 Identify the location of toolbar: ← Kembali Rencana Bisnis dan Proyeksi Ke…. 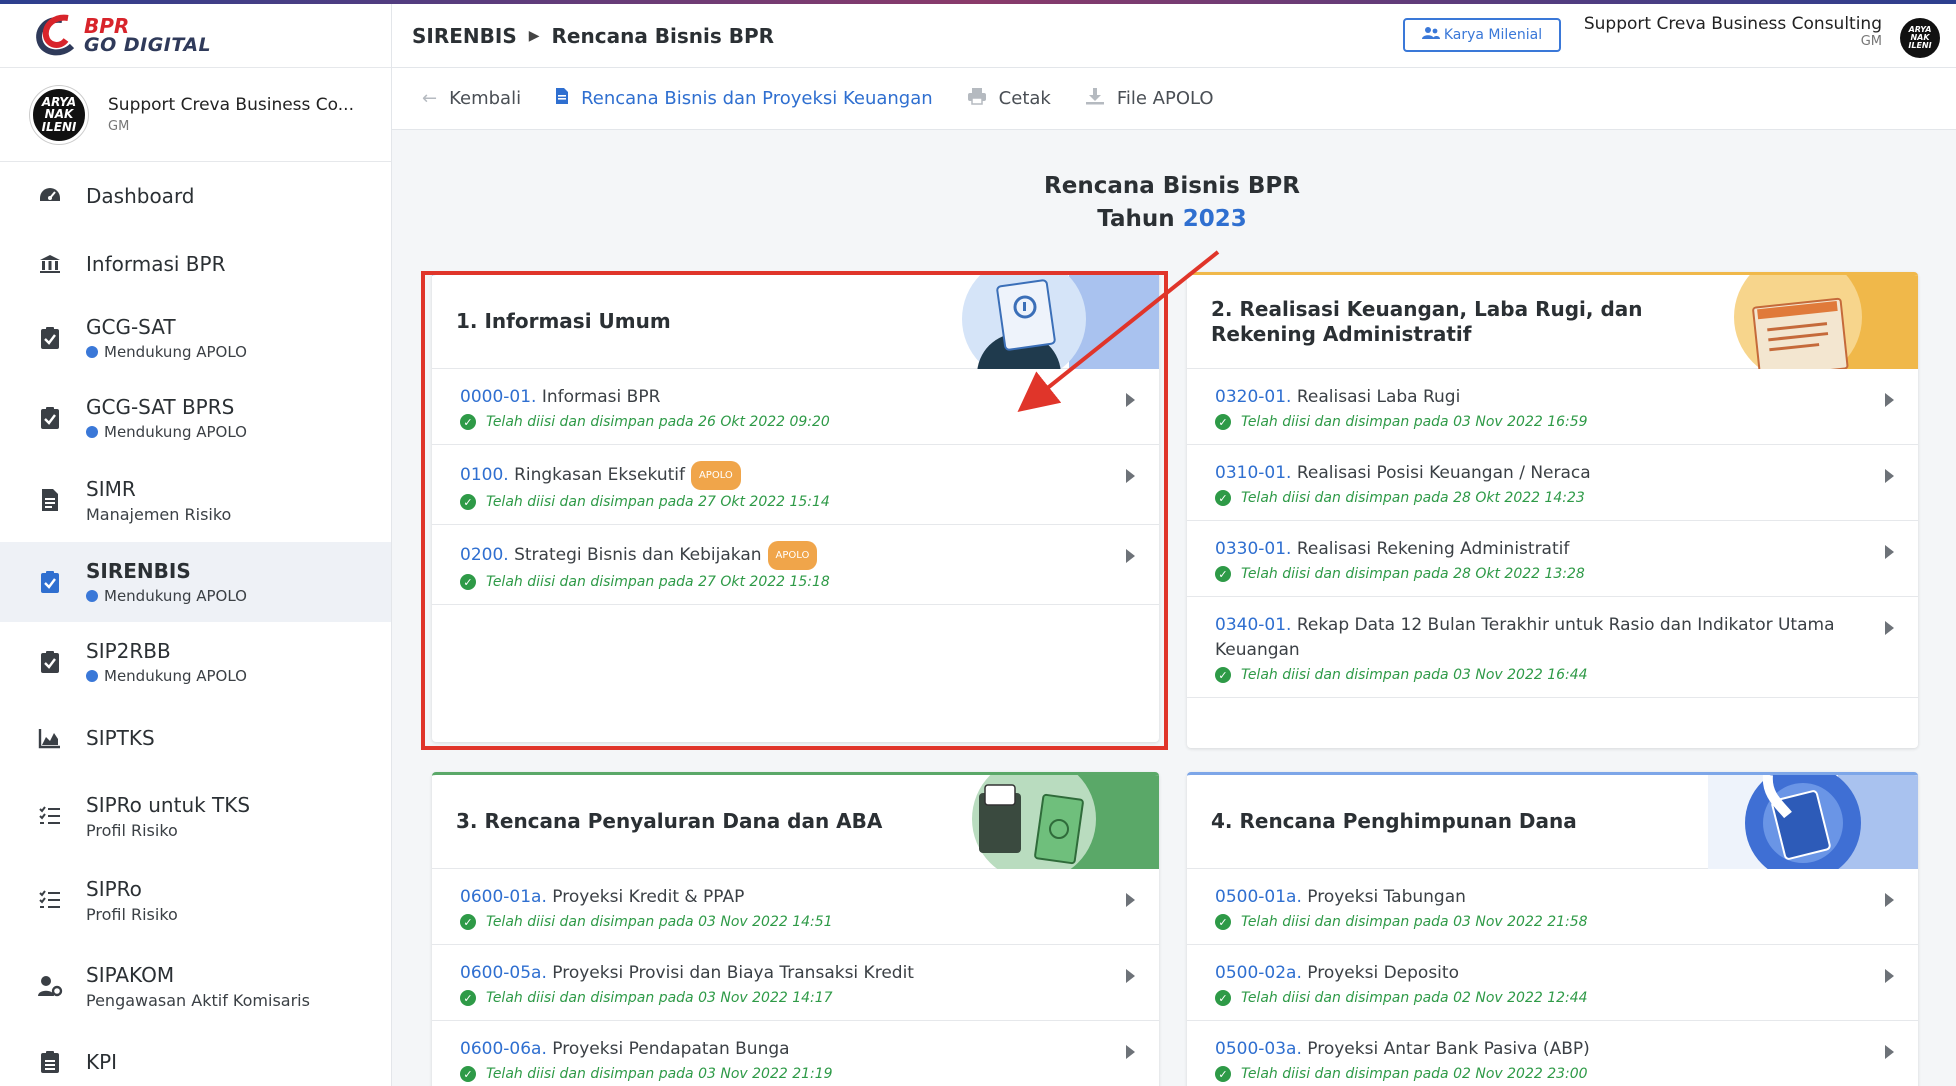
(1174, 99).